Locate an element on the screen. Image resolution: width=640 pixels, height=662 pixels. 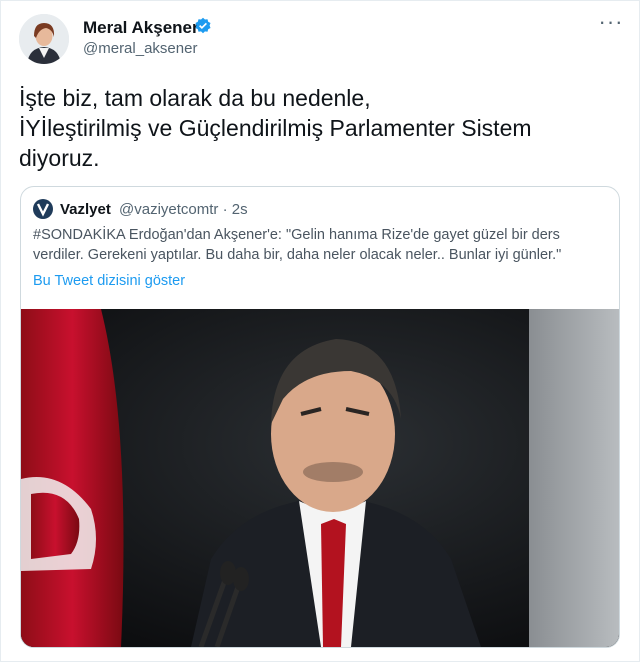
author-avatar is located at coordinates (44, 39).